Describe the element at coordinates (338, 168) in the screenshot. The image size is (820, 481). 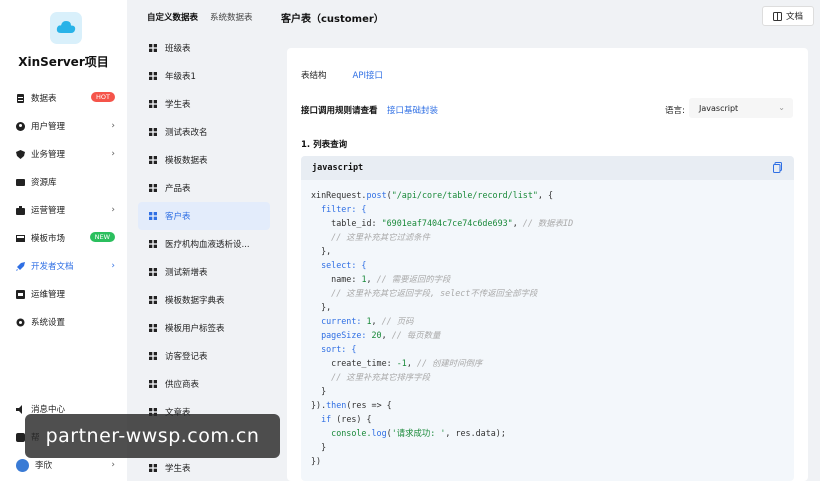
I see `code-language: javascript` at that location.